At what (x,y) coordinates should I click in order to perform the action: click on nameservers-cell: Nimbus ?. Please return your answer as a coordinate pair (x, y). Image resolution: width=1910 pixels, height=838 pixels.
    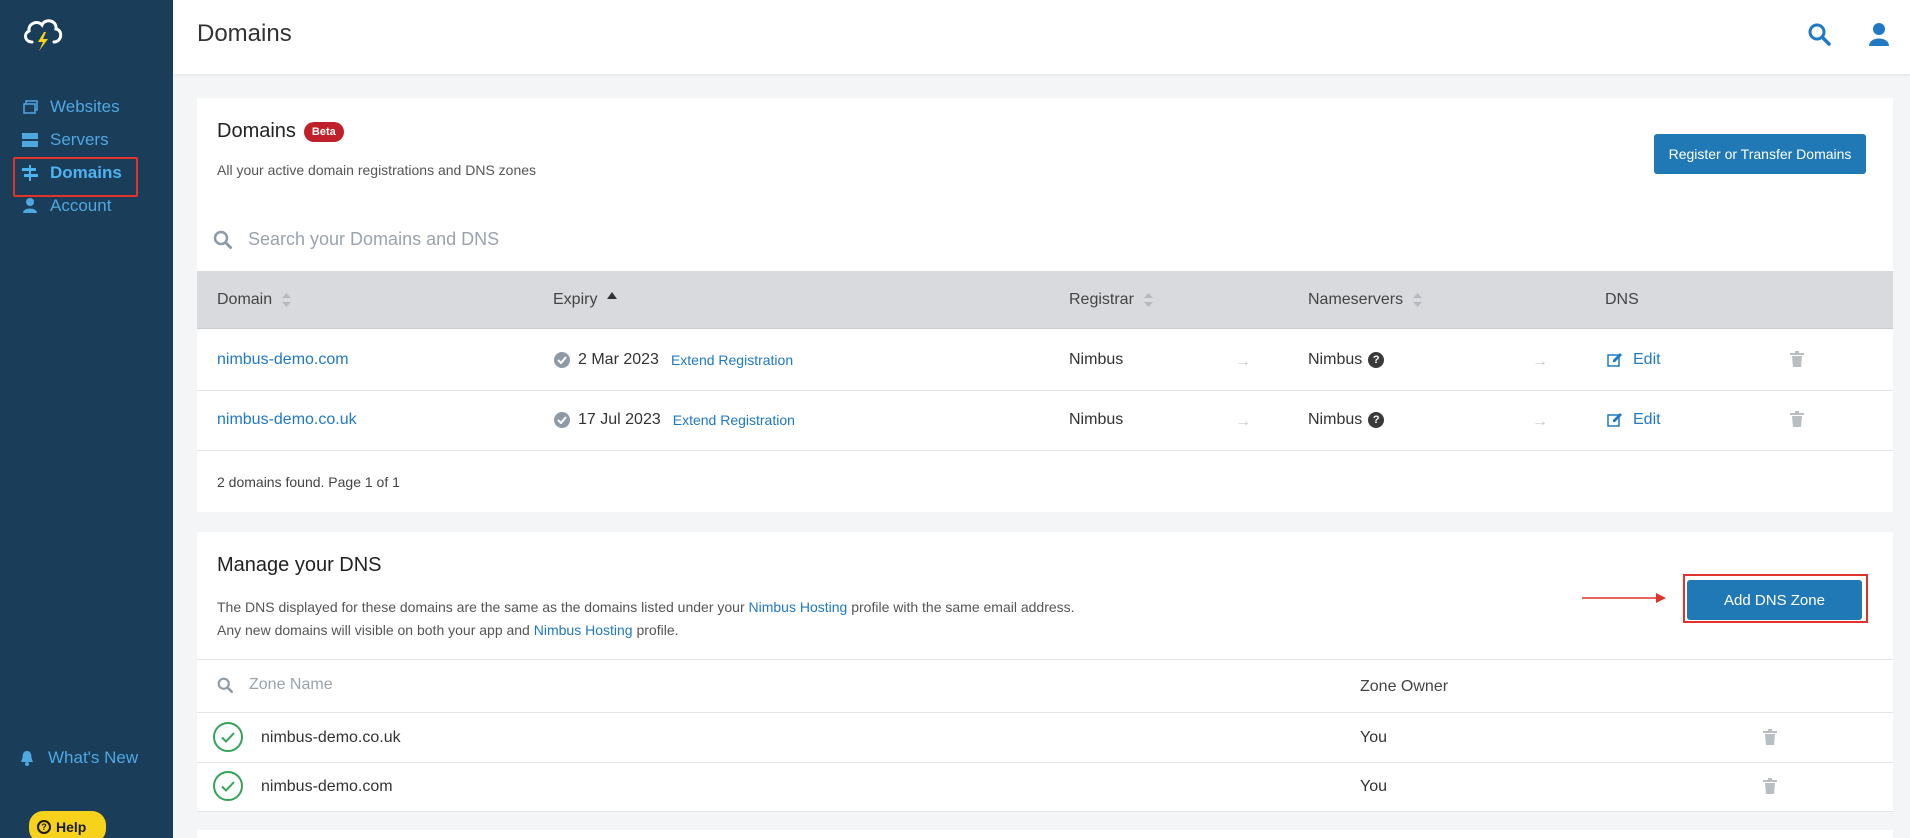
    Looking at the image, I should click on (1346, 360).